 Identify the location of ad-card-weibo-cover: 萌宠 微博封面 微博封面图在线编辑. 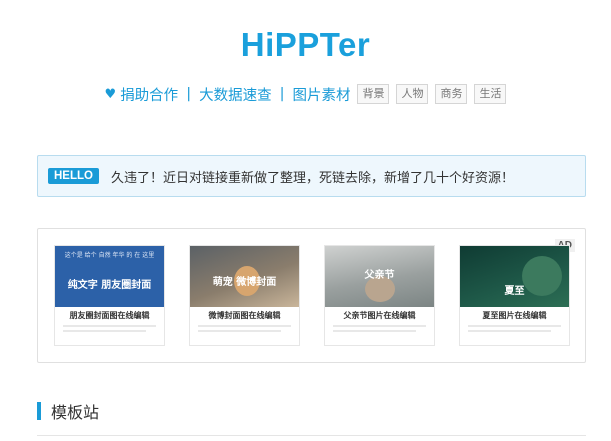
(244, 295).